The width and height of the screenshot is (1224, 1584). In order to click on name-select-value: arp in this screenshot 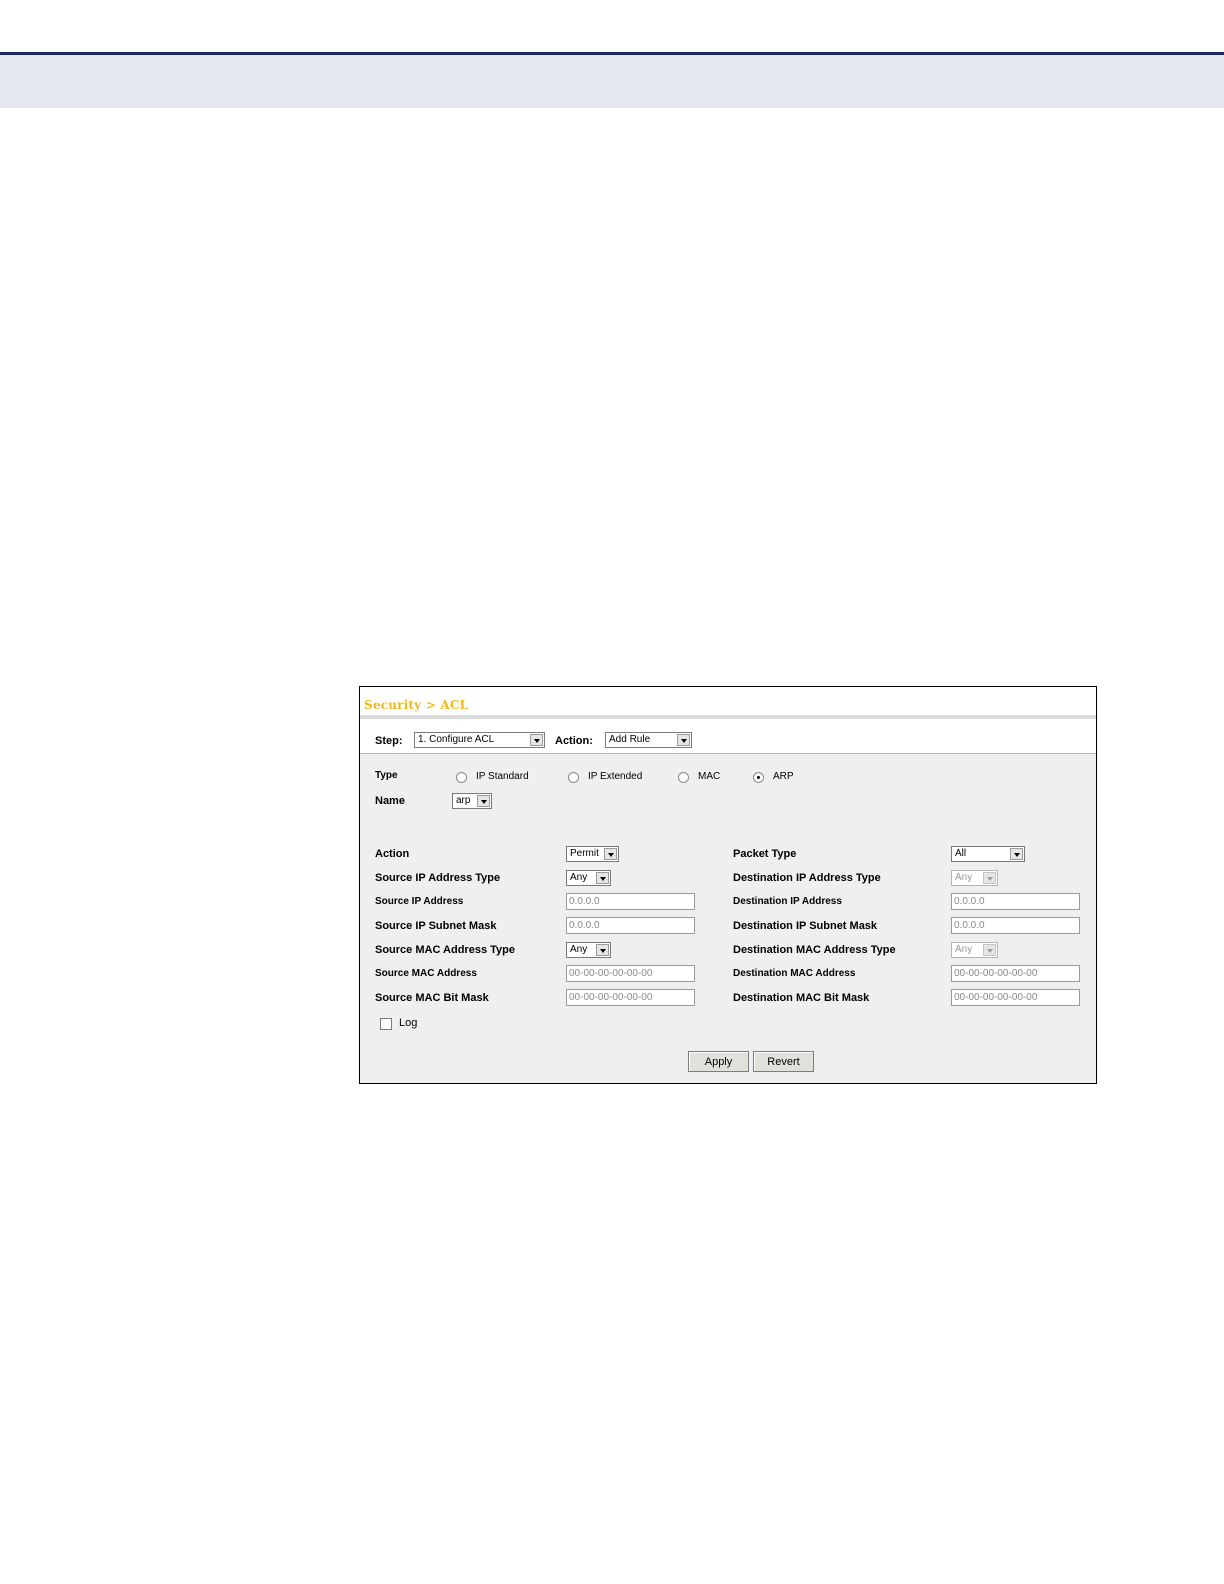, I will do `click(463, 800)`.